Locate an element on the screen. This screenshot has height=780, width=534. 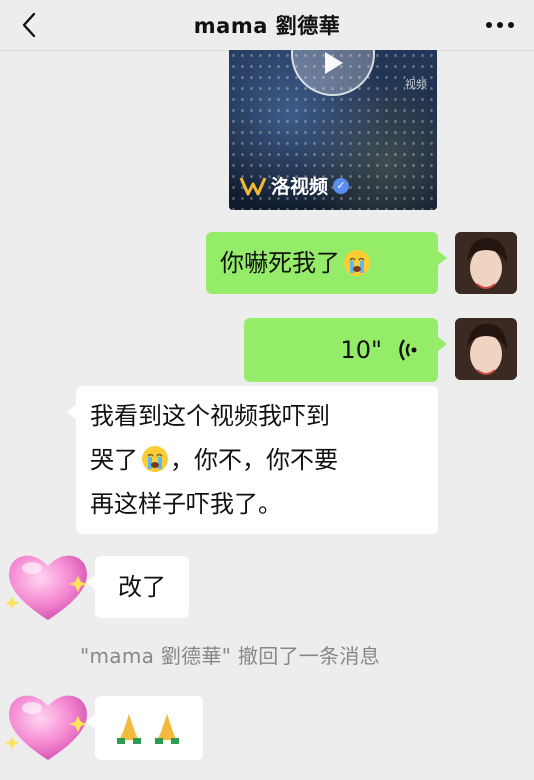
message-text: 你嚇死我了 is located at coordinates (280, 263).